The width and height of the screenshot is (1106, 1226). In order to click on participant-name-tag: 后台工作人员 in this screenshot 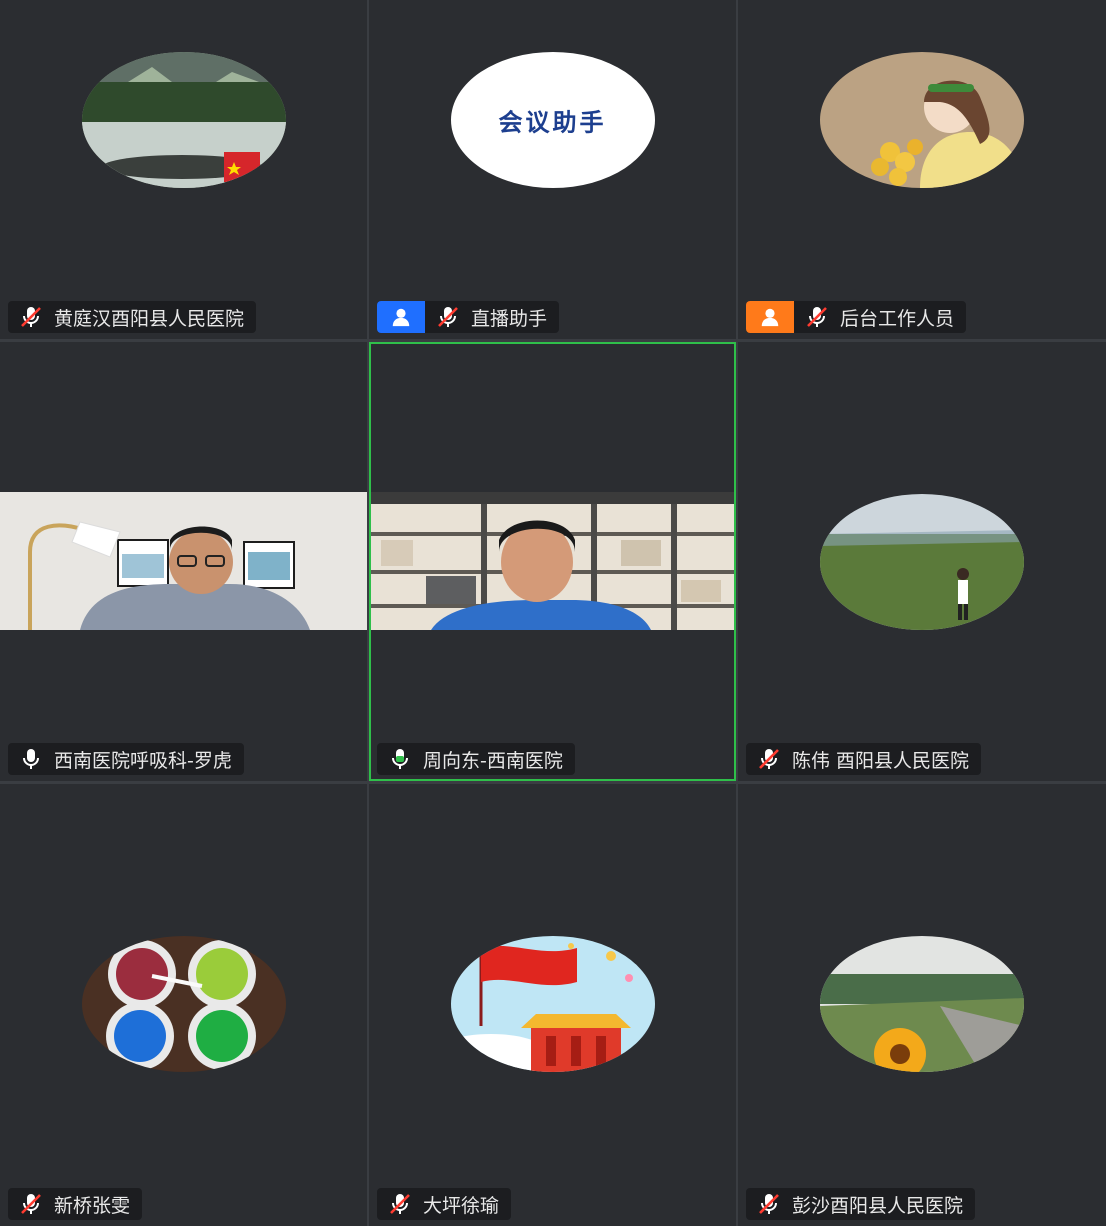, I will do `click(856, 317)`.